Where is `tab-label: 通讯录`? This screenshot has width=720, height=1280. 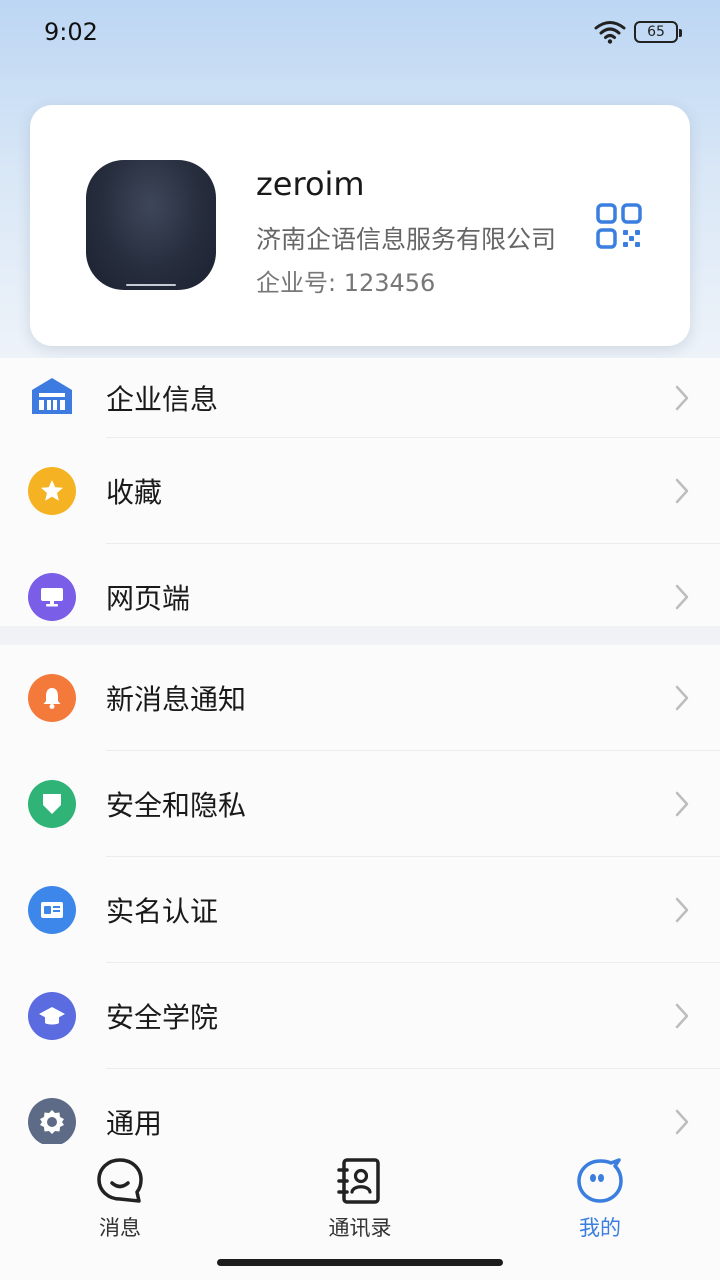 tab-label: 通讯录 is located at coordinates (360, 1228).